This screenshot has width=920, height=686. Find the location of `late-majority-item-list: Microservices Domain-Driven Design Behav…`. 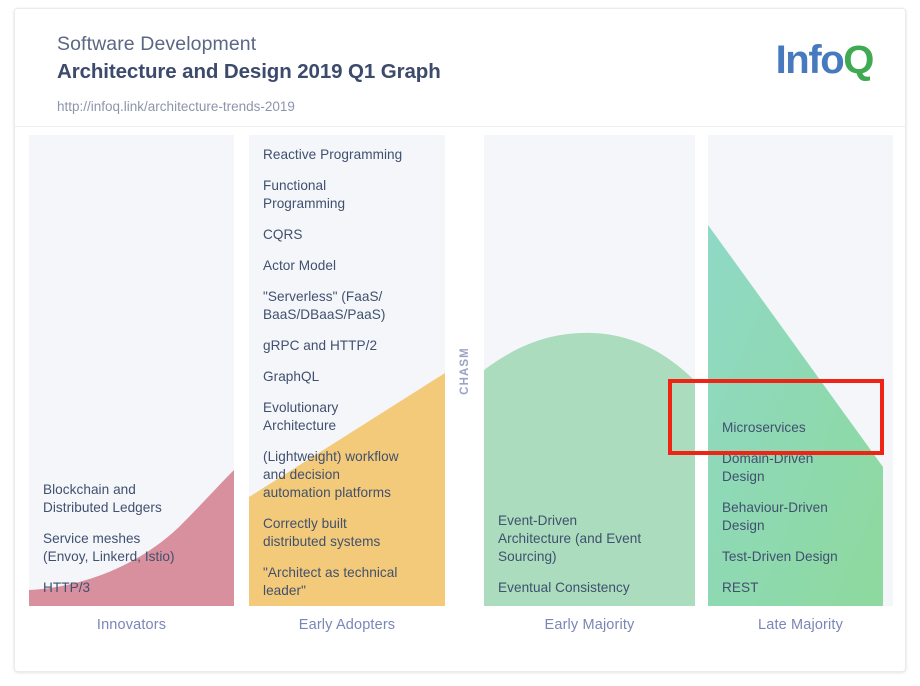

late-majority-item-list: Microservices Domain-Driven Design Behav… is located at coordinates (800, 370).